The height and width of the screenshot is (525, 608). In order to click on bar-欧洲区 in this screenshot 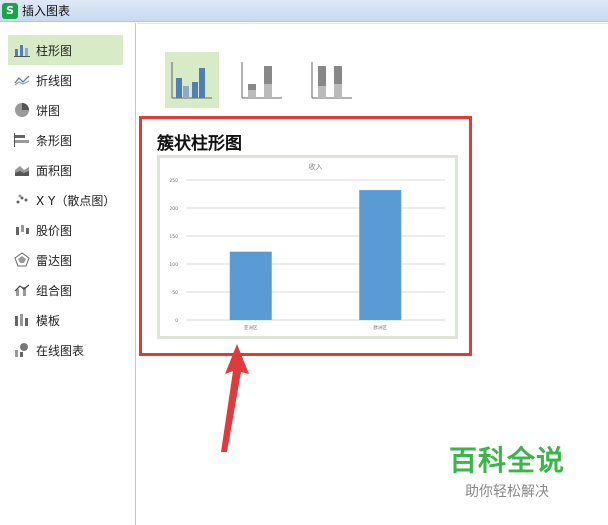, I will do `click(380, 255)`.